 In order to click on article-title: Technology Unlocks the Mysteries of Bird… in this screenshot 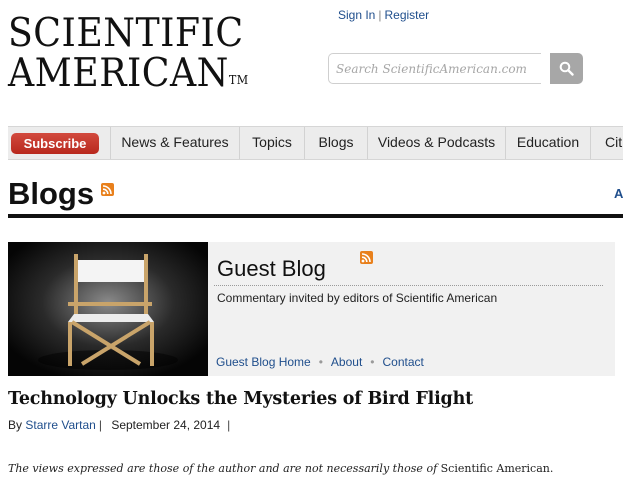, I will do `click(241, 399)`.